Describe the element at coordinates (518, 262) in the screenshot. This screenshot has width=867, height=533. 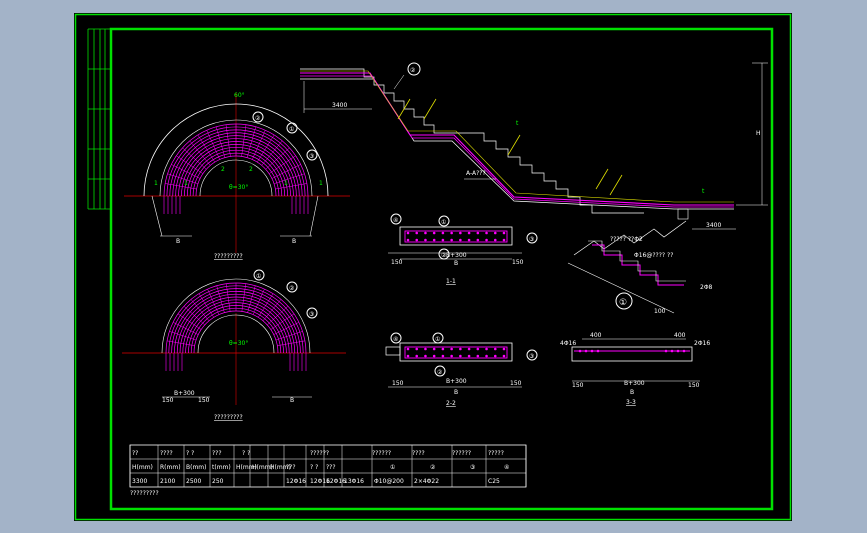
I see `s11-right: 150` at that location.